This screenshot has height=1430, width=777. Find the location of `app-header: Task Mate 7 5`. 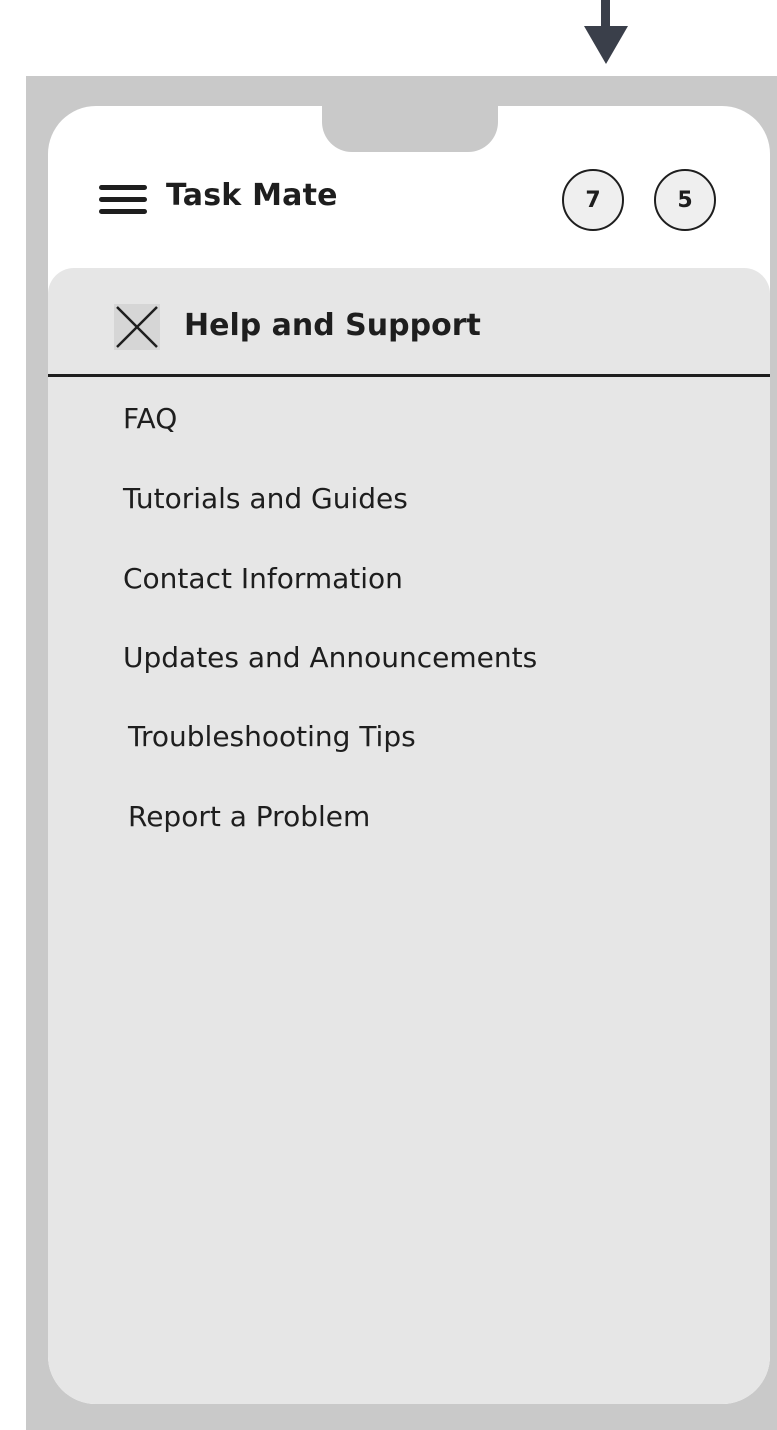

app-header: Task Mate 7 5 is located at coordinates (409, 187).